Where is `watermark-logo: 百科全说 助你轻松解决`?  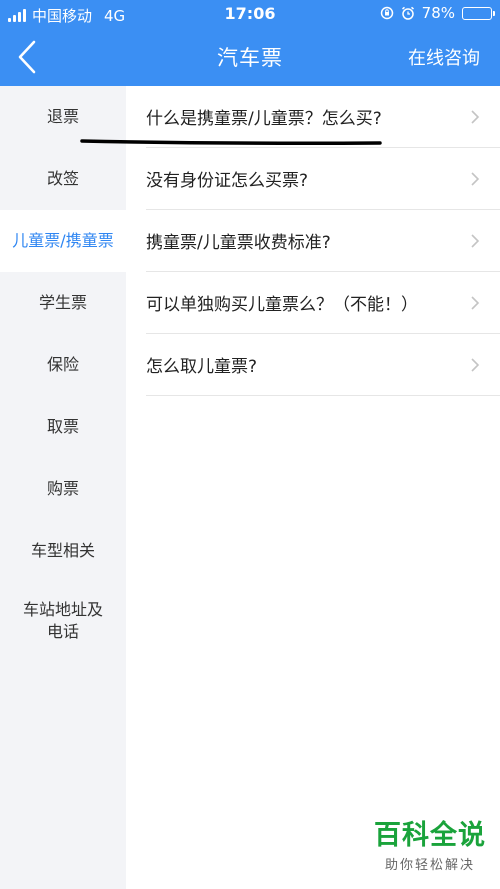
watermark-logo: 百科全说 助你轻松解决 is located at coordinates (430, 843).